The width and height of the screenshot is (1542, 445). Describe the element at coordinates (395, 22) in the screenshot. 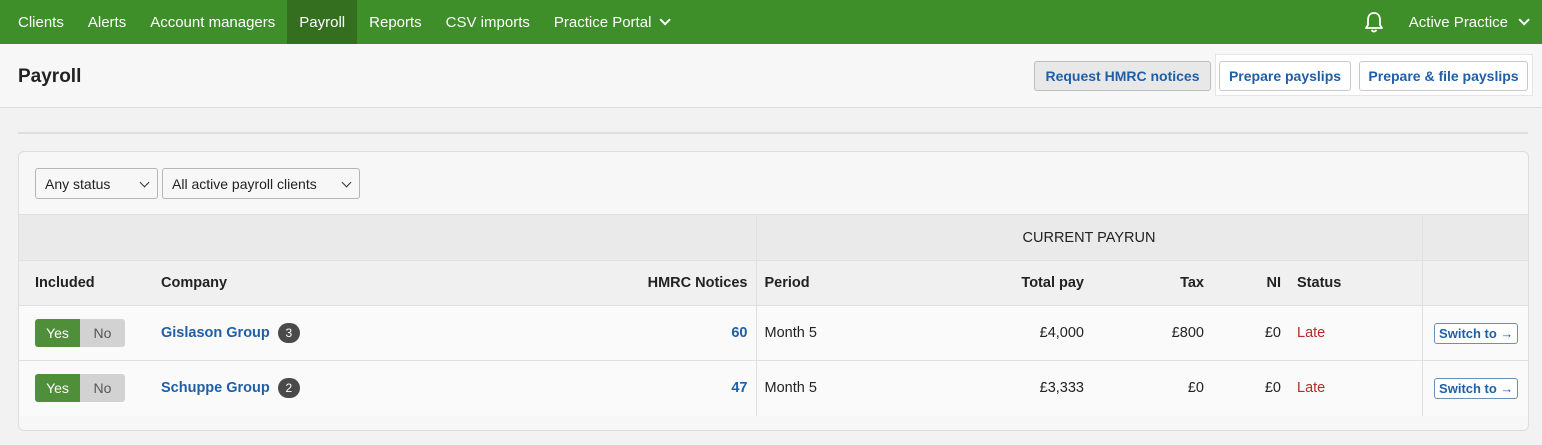

I see `nav-item-reports: Reports` at that location.